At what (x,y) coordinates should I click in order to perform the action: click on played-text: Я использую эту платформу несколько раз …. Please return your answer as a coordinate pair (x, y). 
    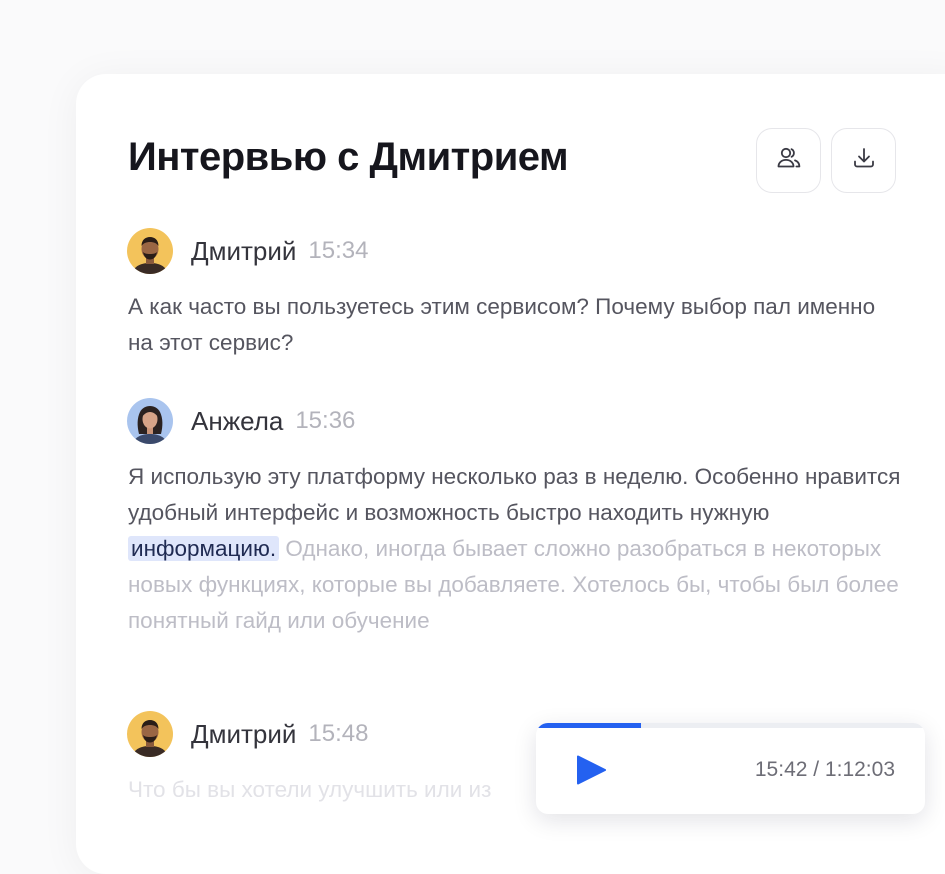
    Looking at the image, I should click on (514, 494).